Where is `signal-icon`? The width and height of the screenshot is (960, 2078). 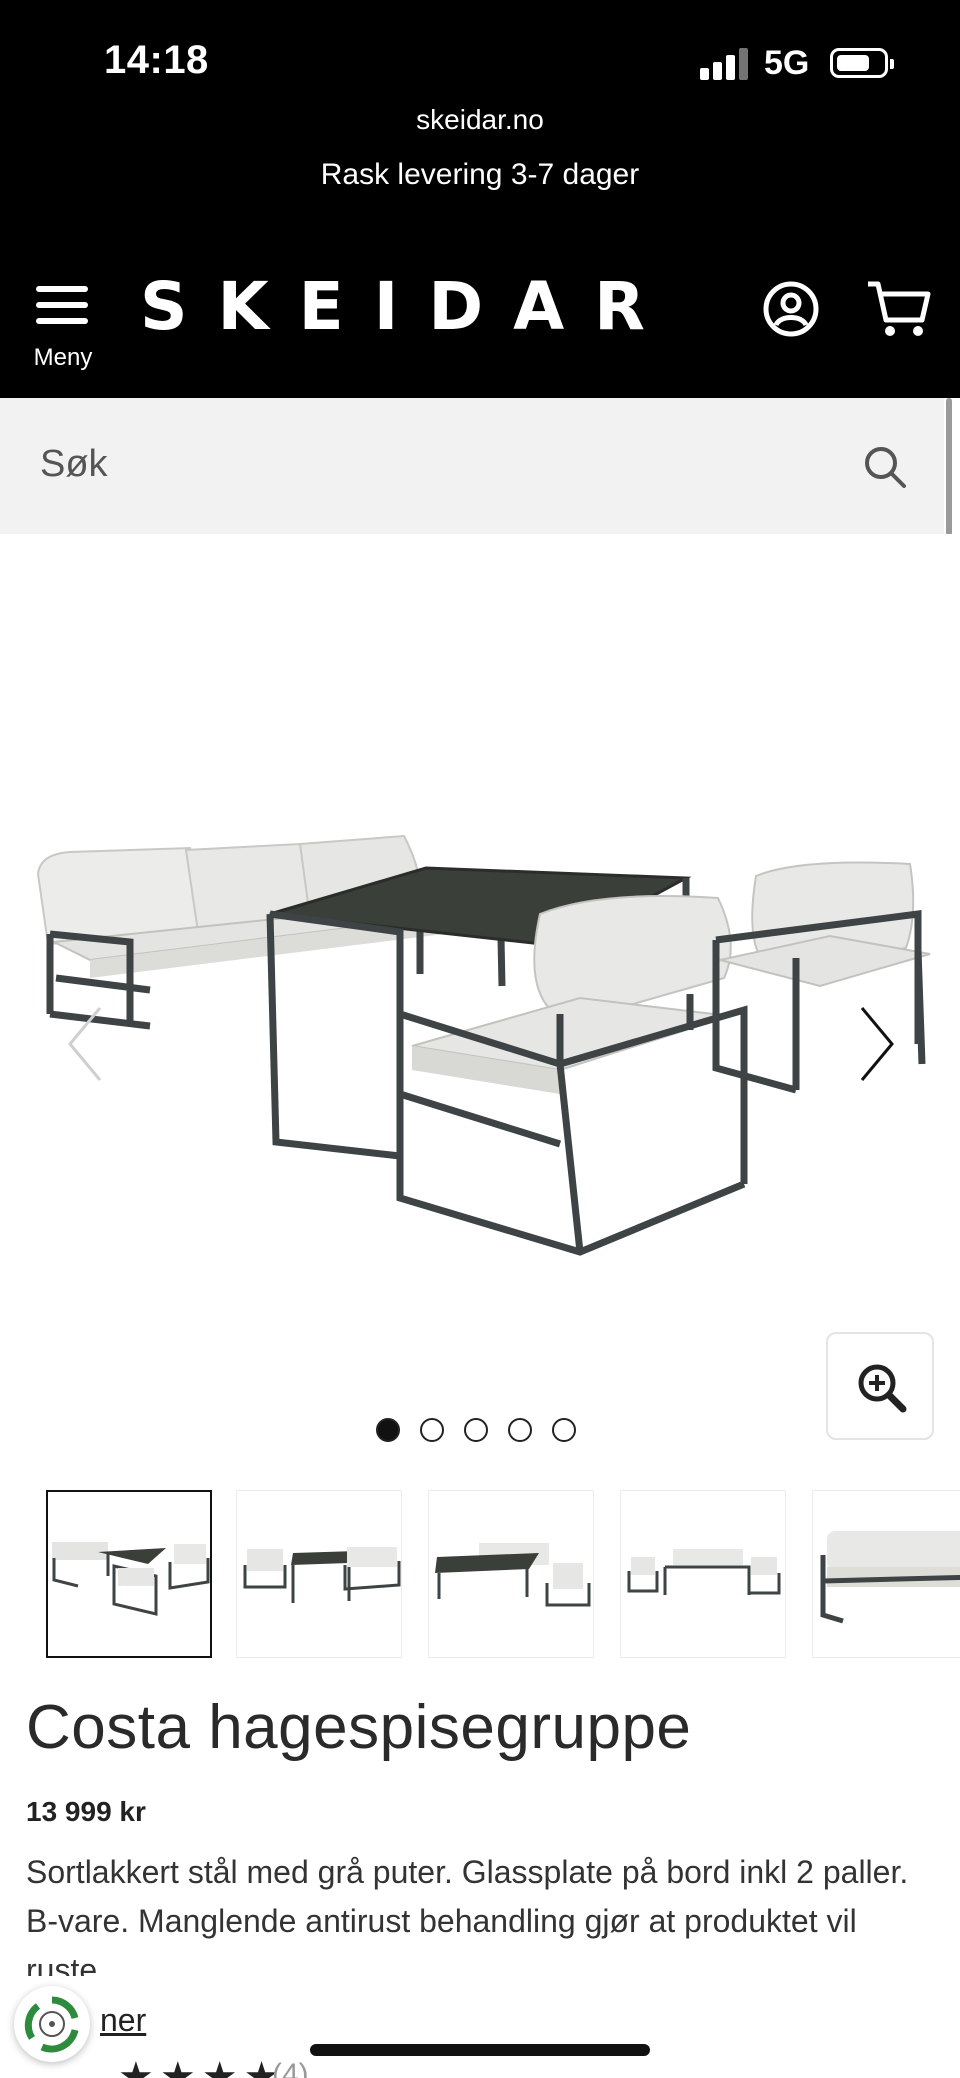
signal-icon is located at coordinates (726, 64).